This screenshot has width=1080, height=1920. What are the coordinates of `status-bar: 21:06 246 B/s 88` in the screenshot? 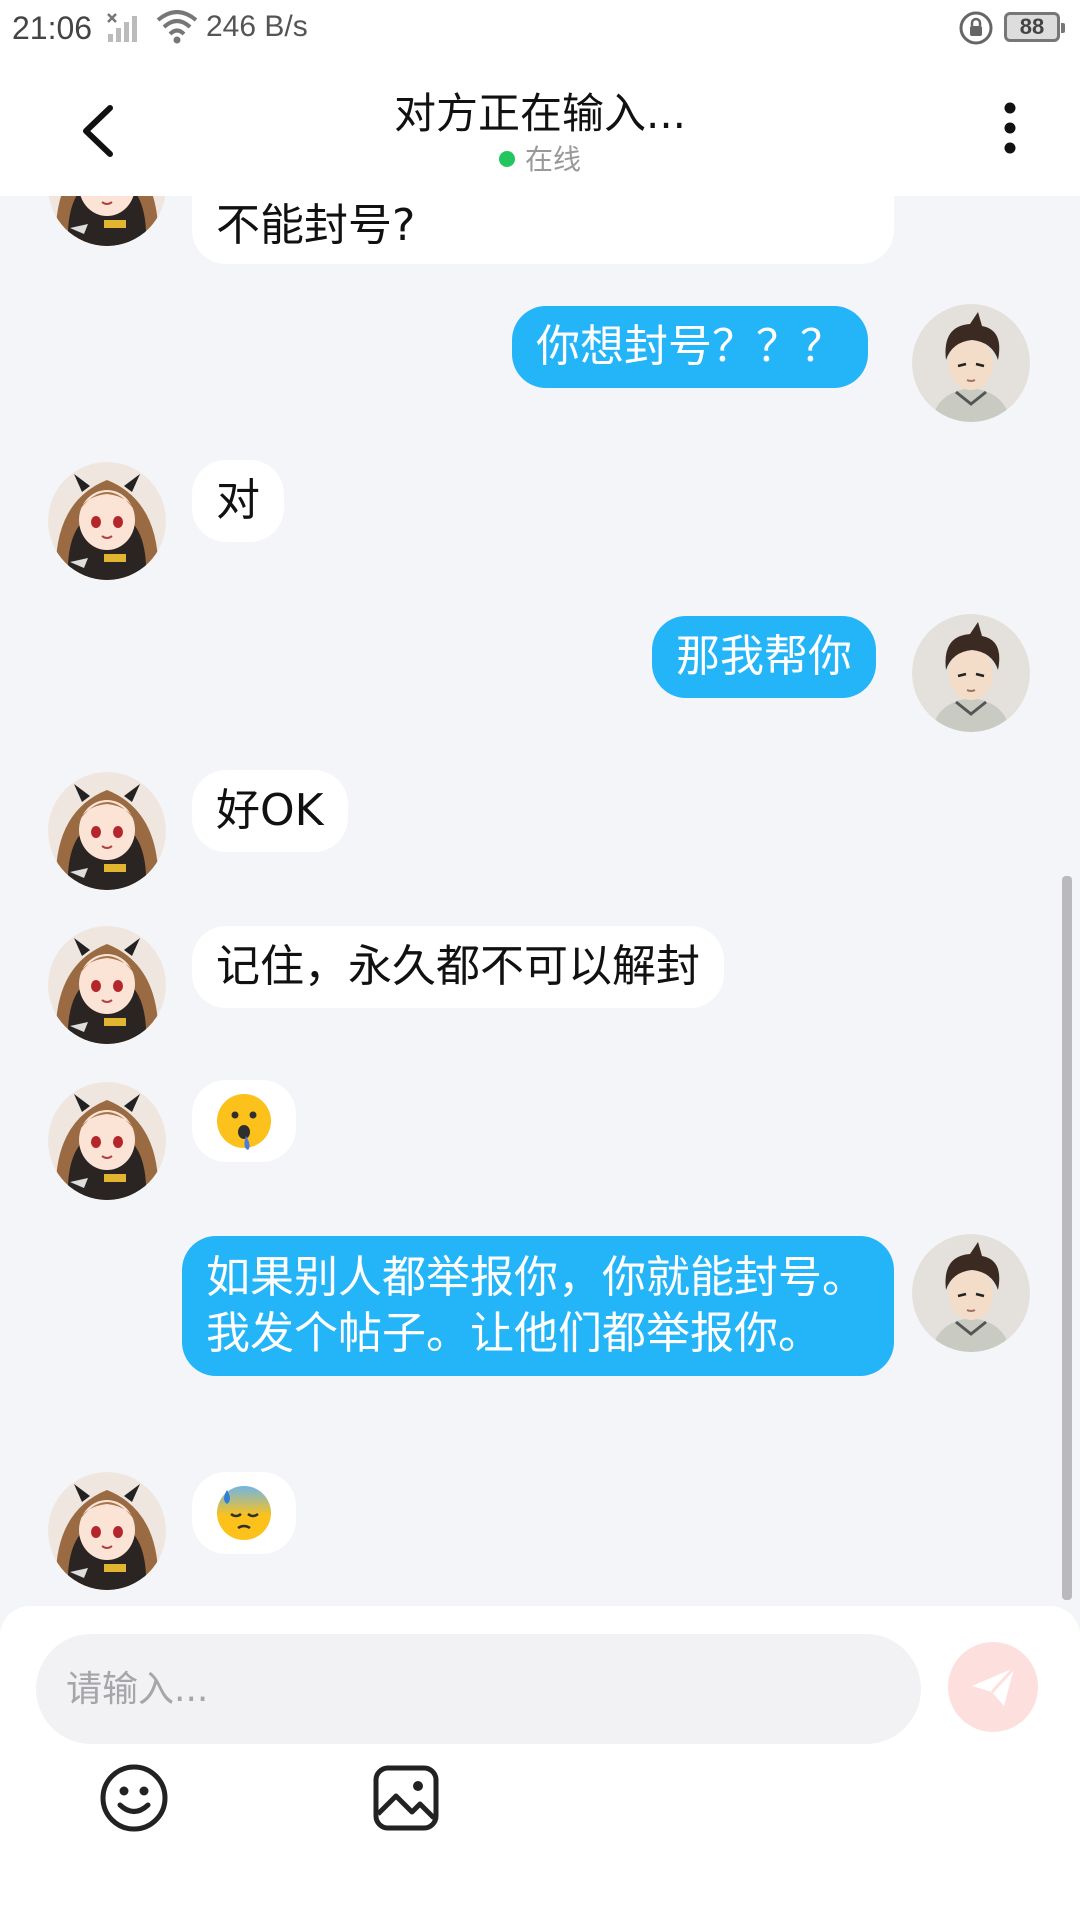 It's located at (540, 28).